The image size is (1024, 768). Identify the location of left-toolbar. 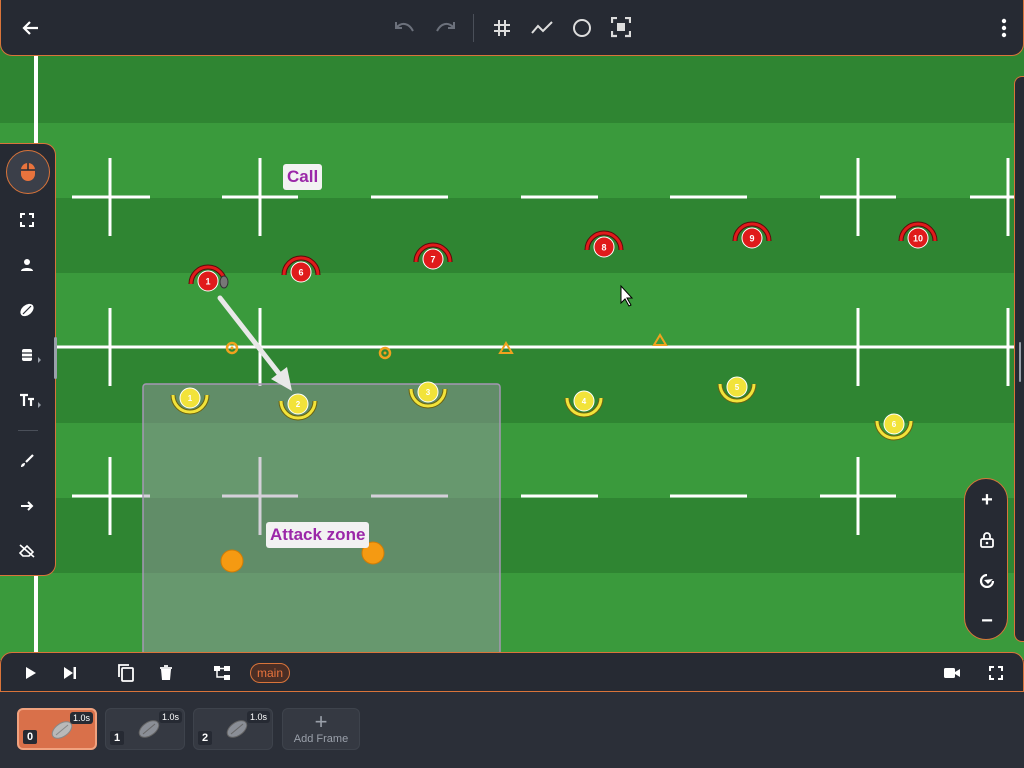
(28, 359).